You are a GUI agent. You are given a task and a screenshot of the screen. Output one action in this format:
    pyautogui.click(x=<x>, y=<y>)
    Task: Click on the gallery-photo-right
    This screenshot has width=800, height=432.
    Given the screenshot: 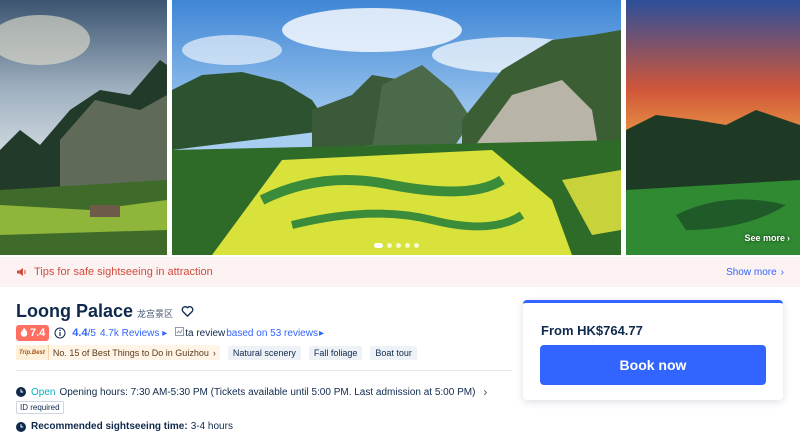 What is the action you would take?
    pyautogui.click(x=713, y=127)
    